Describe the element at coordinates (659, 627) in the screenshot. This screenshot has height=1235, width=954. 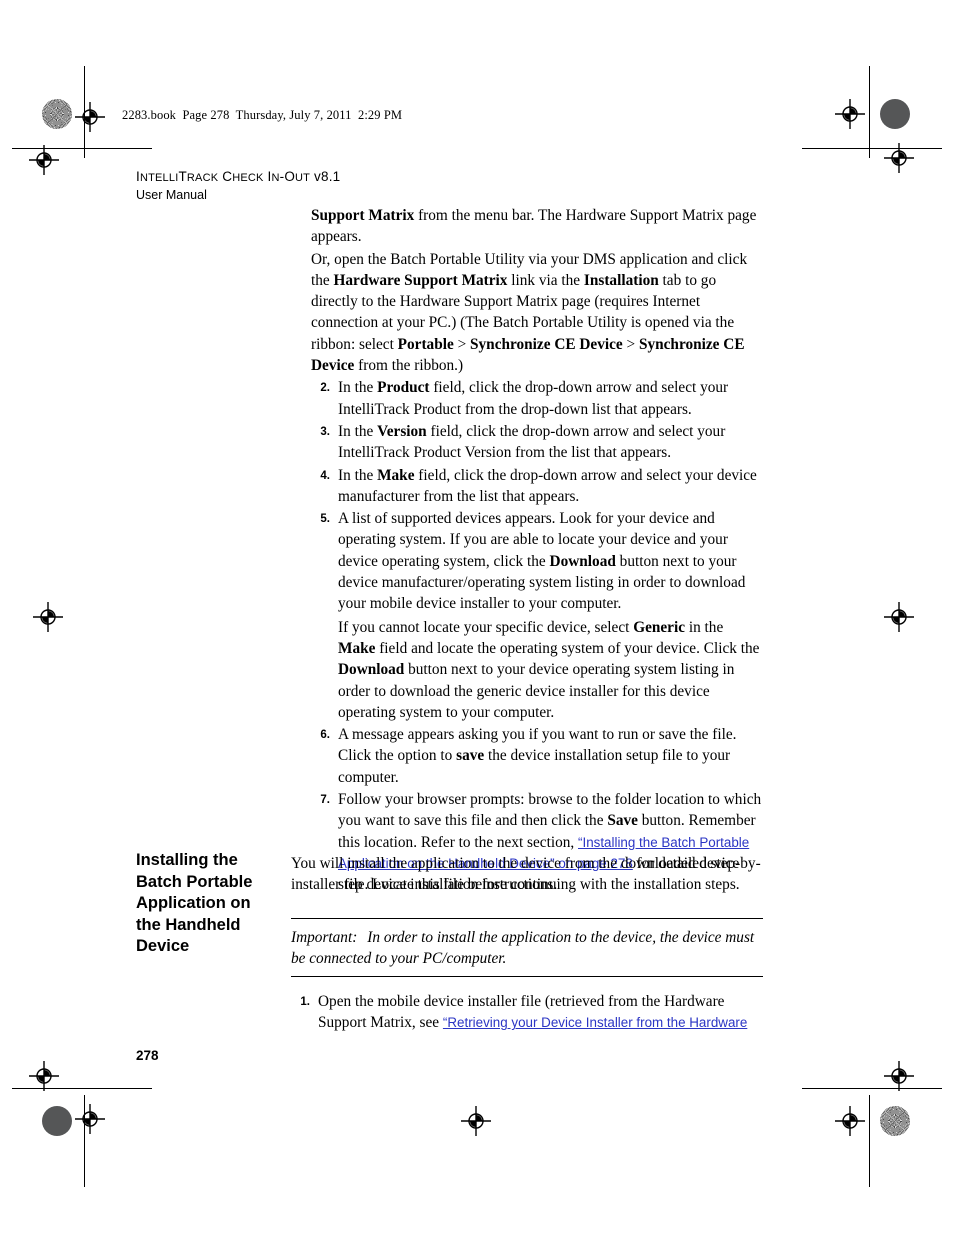
I see `emphasis-generic: Generic` at that location.